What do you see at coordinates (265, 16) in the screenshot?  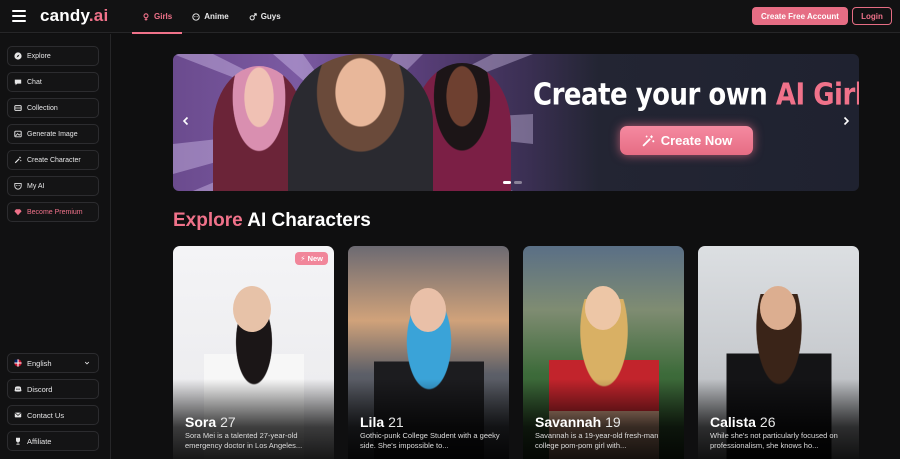 I see `tab-guys: Guys` at bounding box center [265, 16].